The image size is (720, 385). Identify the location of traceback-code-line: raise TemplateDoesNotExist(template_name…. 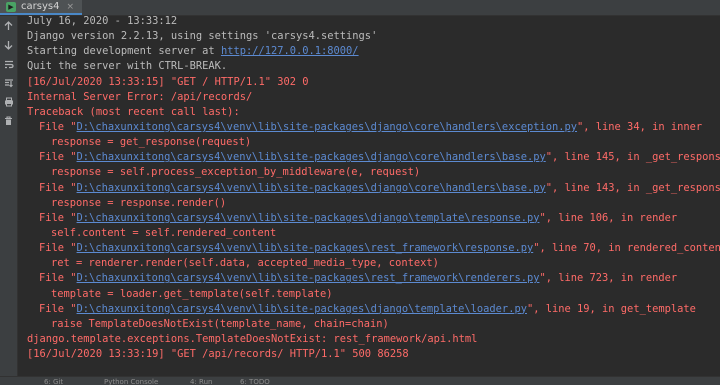
(220, 323).